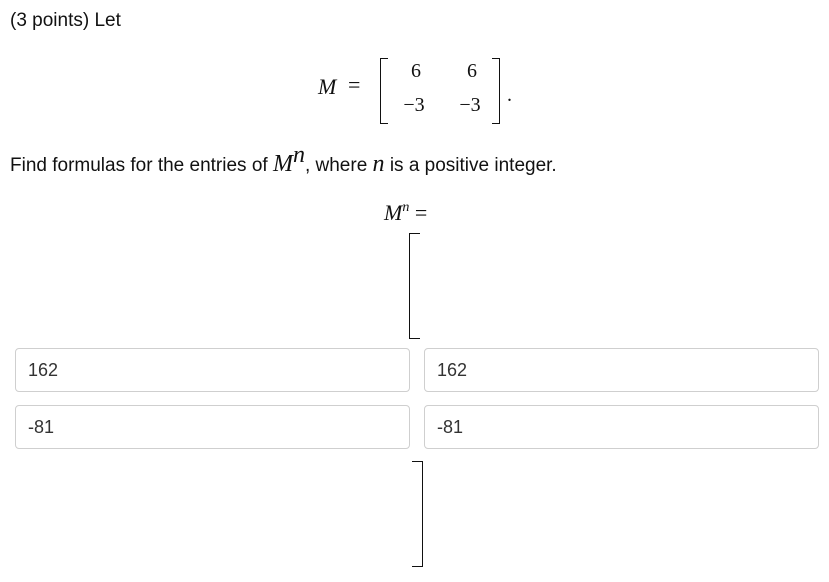  I want to click on matrix-entry-1-2: 6, so click(472, 71).